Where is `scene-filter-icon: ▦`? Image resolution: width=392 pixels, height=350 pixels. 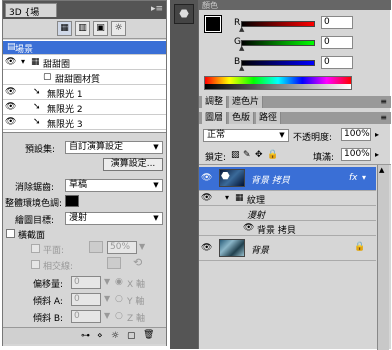 scene-filter-icon: ▦ is located at coordinates (64, 28).